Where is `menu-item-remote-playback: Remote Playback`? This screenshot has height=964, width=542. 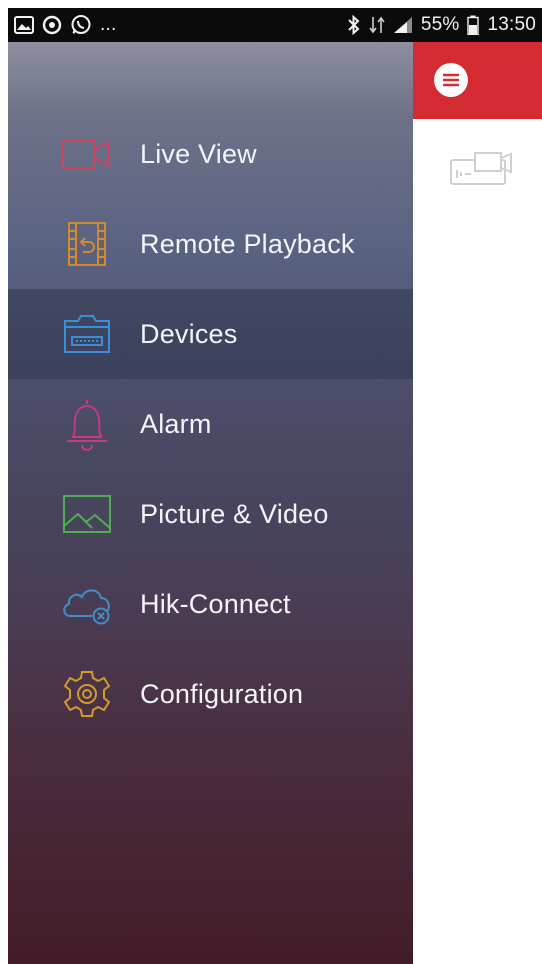
menu-item-remote-playback: Remote Playback is located at coordinates (210, 244).